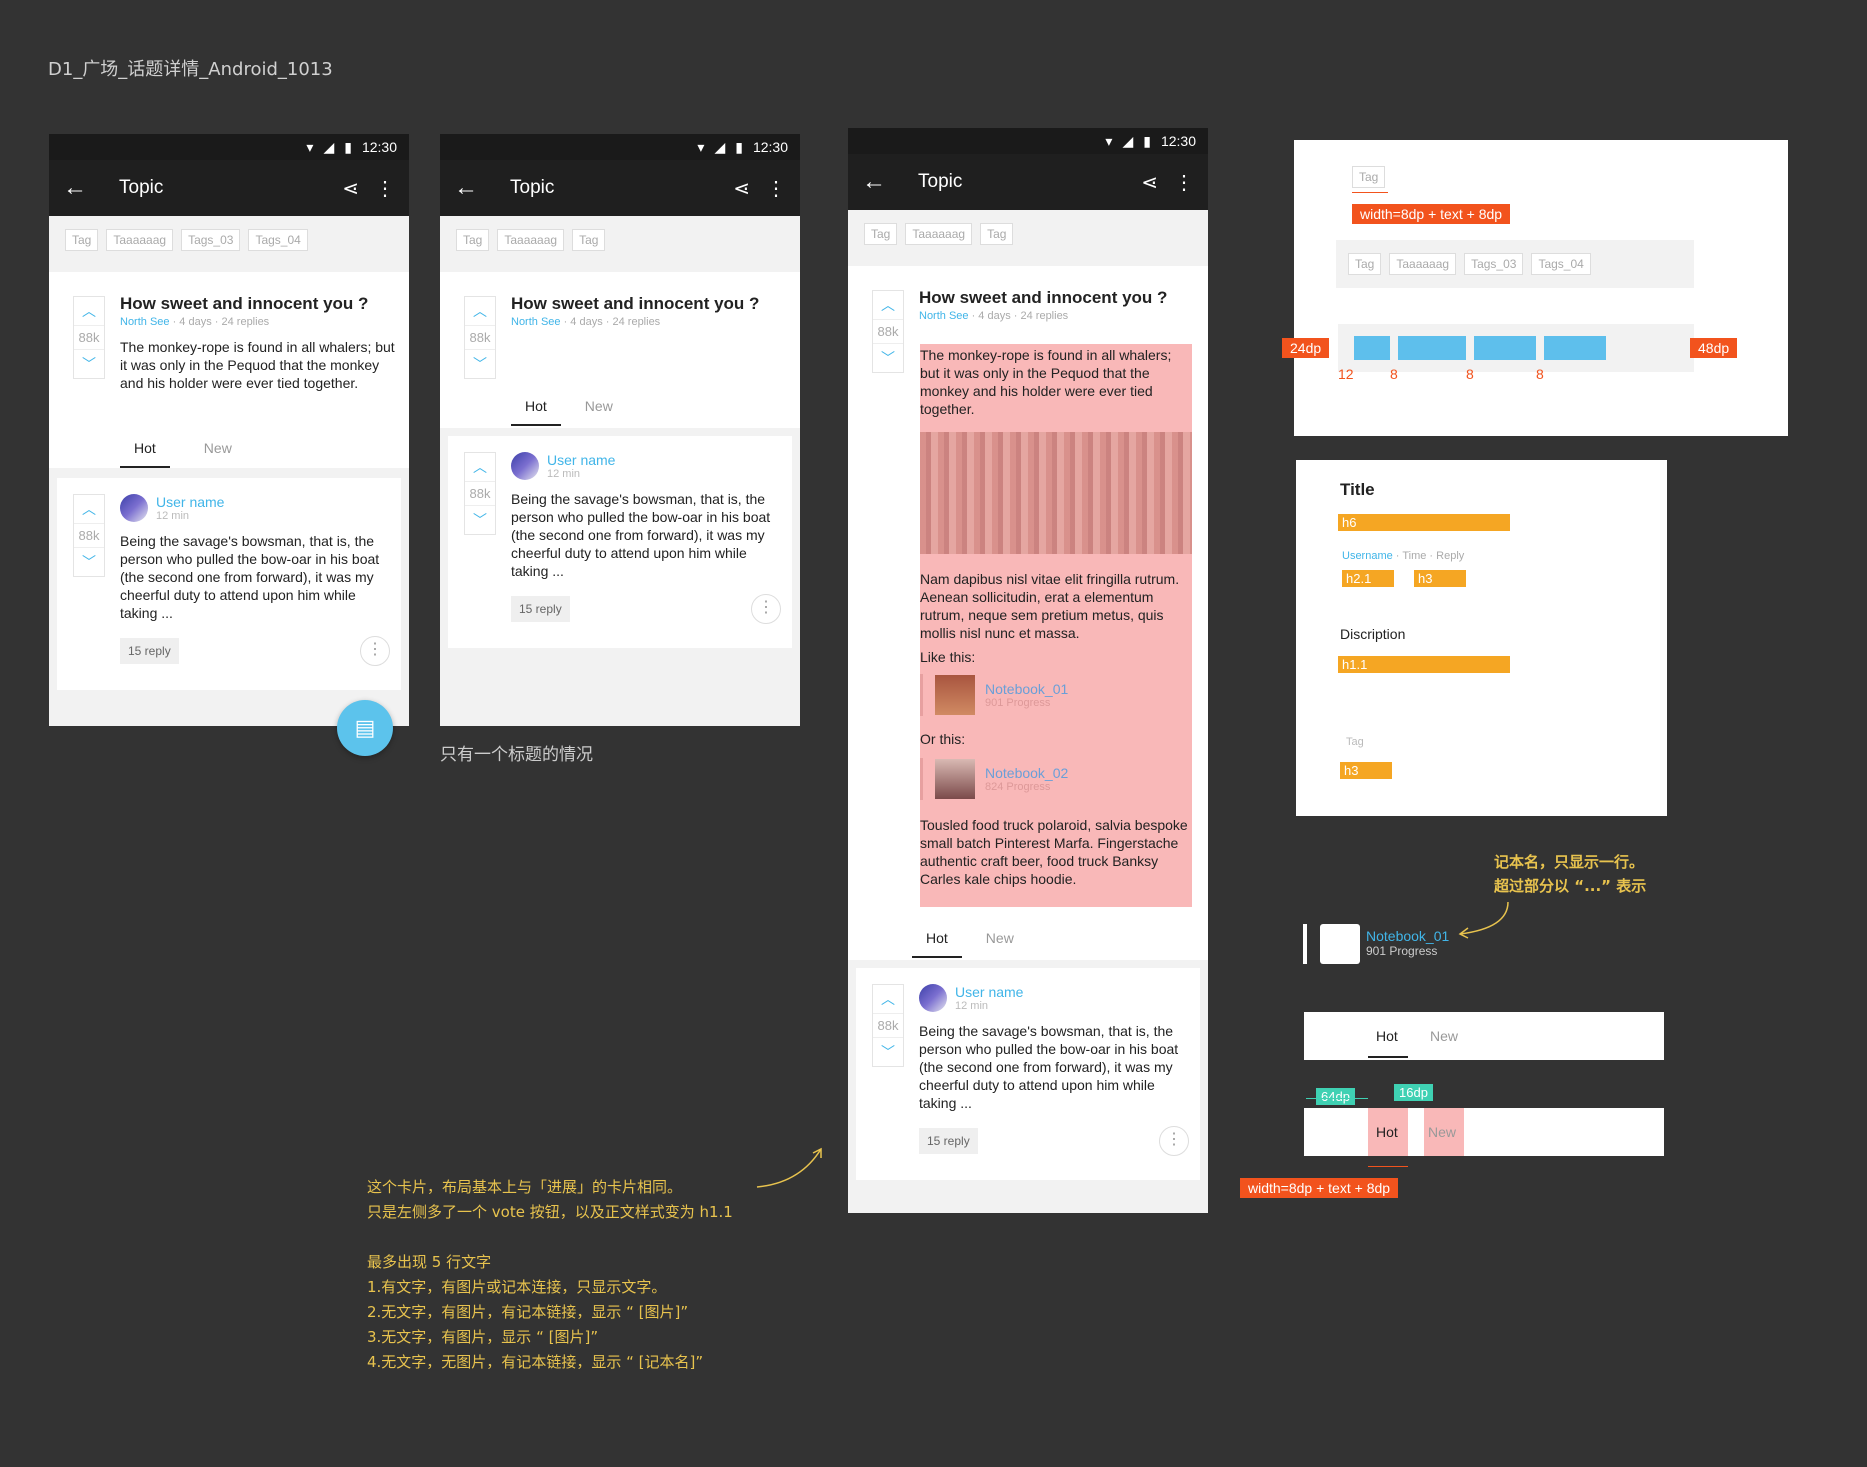 This screenshot has height=1467, width=1867. Describe the element at coordinates (1056, 779) in the screenshot. I see `notebook-link-2: Notebook_02 824 Progress` at that location.